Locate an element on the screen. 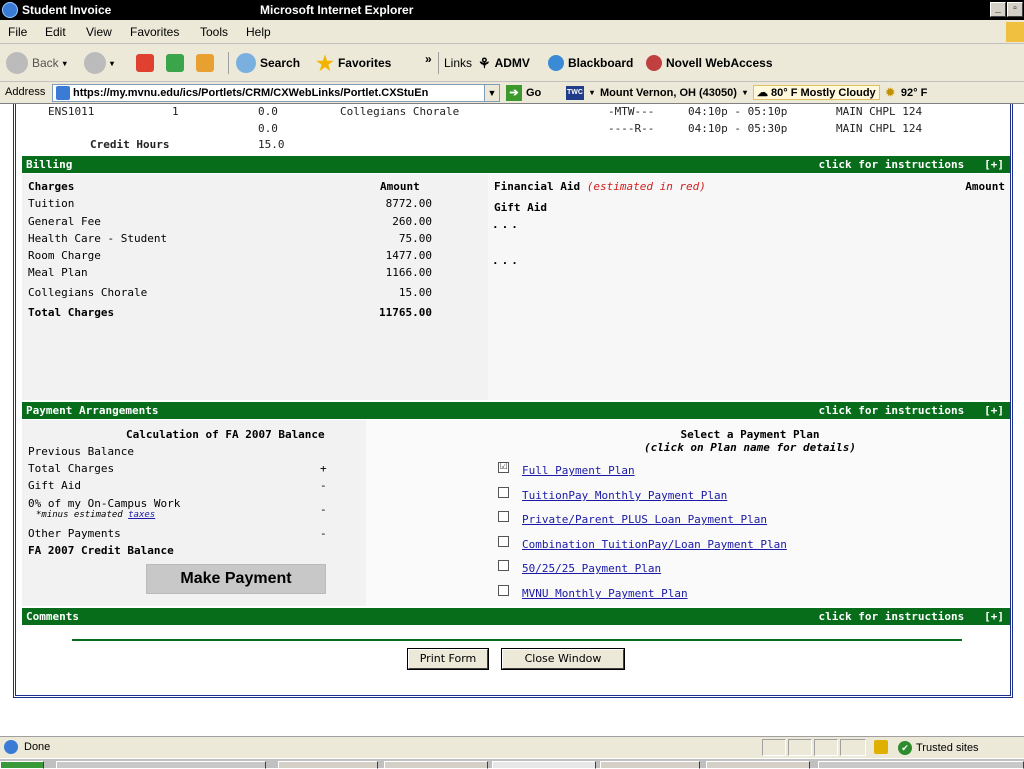 This screenshot has height=769, width=1024. taxes-link: taxes is located at coordinates (141, 515).